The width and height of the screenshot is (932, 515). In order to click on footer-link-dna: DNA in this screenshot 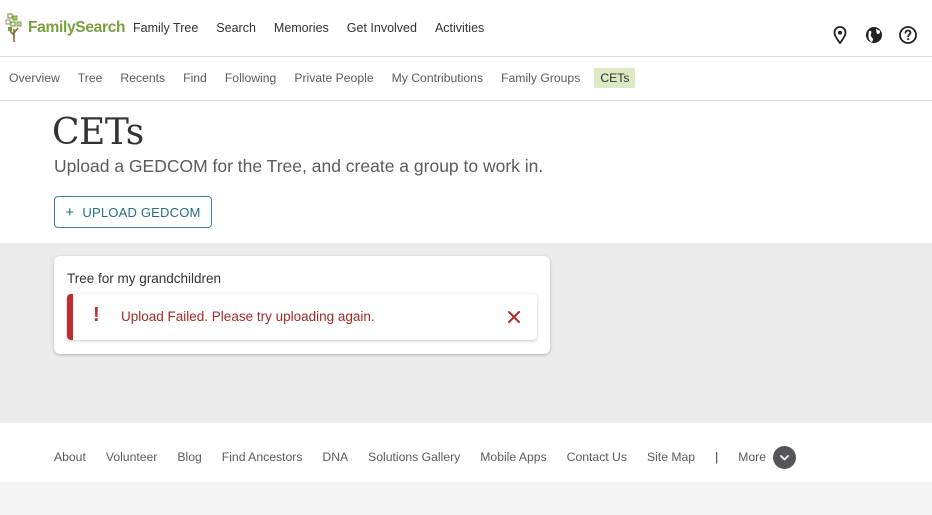, I will do `click(335, 457)`.